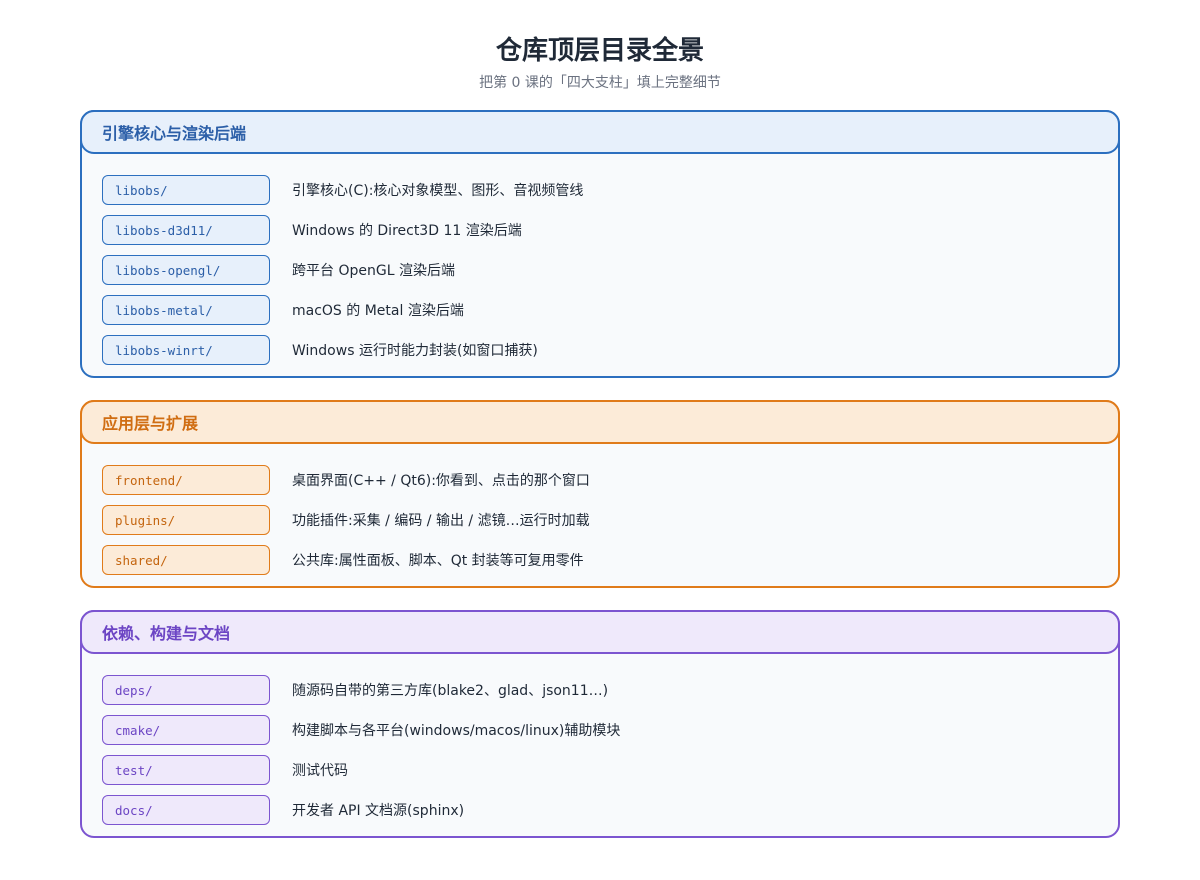 This screenshot has height=880, width=1200. What do you see at coordinates (186, 190) in the screenshot?
I see `directory-chip: libobs/` at bounding box center [186, 190].